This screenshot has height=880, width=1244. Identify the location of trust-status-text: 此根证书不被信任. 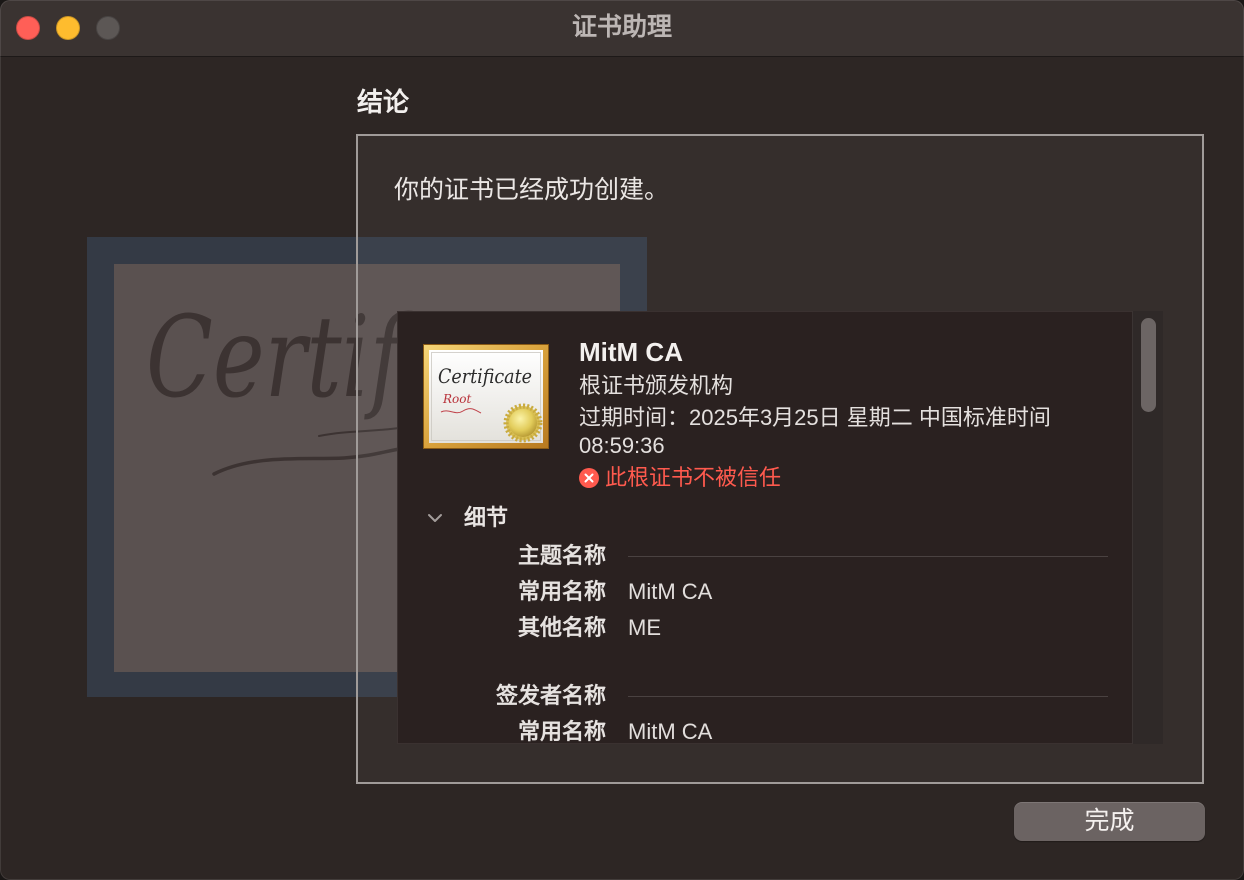
(693, 477).